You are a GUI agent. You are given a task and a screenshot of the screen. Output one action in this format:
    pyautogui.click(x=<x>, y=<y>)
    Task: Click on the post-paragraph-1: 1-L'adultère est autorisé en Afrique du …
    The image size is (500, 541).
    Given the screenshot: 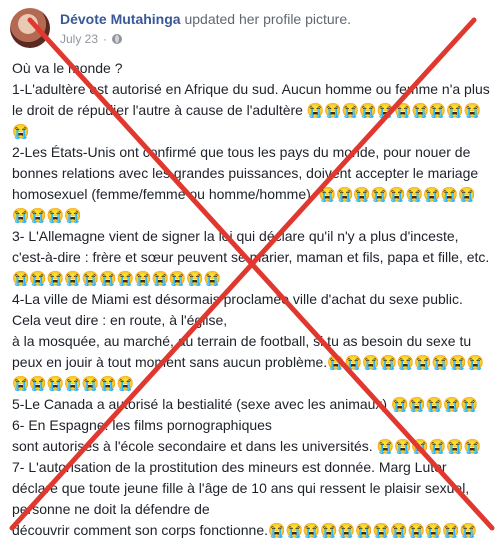 What is the action you would take?
    pyautogui.click(x=253, y=110)
    